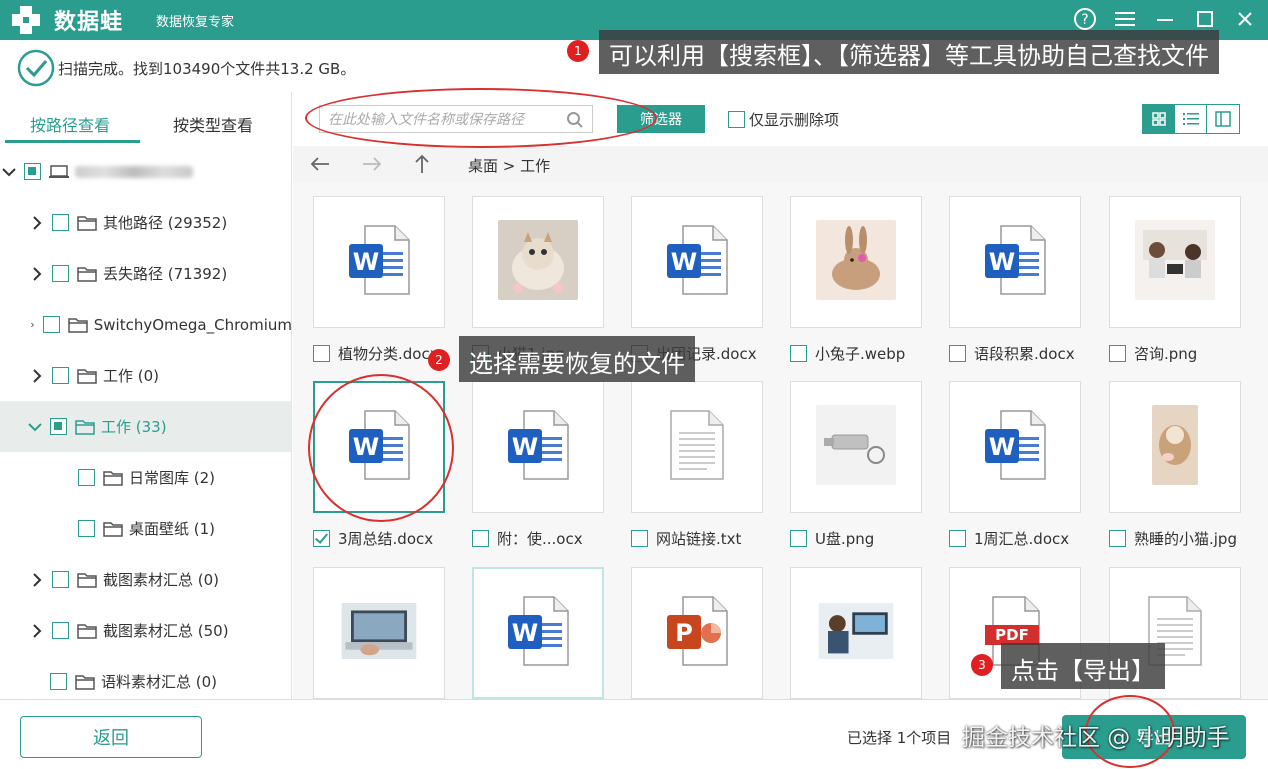 The height and width of the screenshot is (769, 1268). I want to click on folder-icon, so click(87, 274).